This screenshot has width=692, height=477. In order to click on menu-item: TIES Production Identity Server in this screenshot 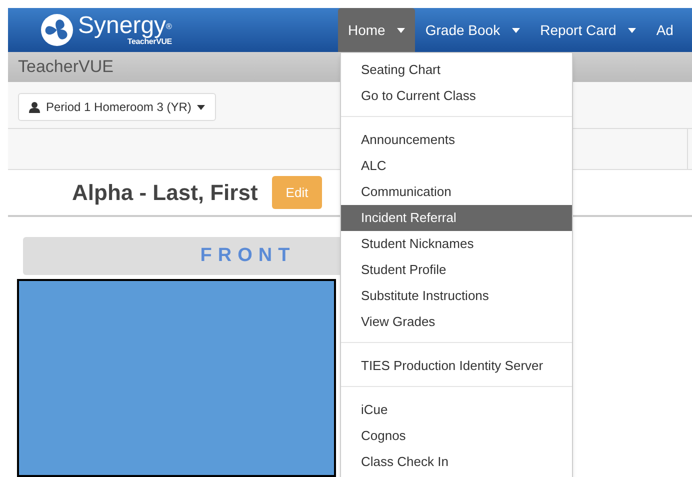, I will do `click(456, 366)`.